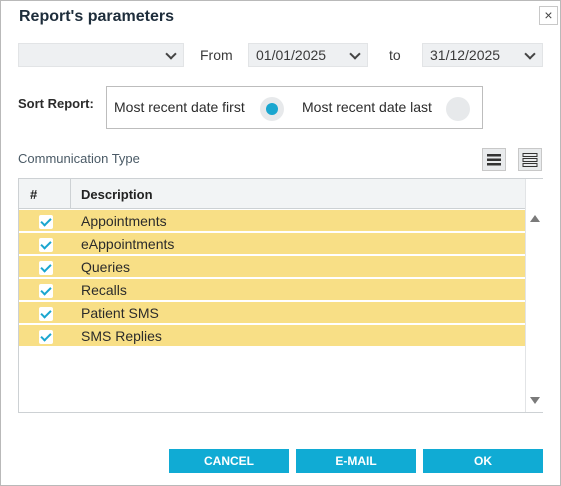 The width and height of the screenshot is (561, 486). Describe the element at coordinates (101, 55) in the screenshot. I see `report-type-select` at that location.